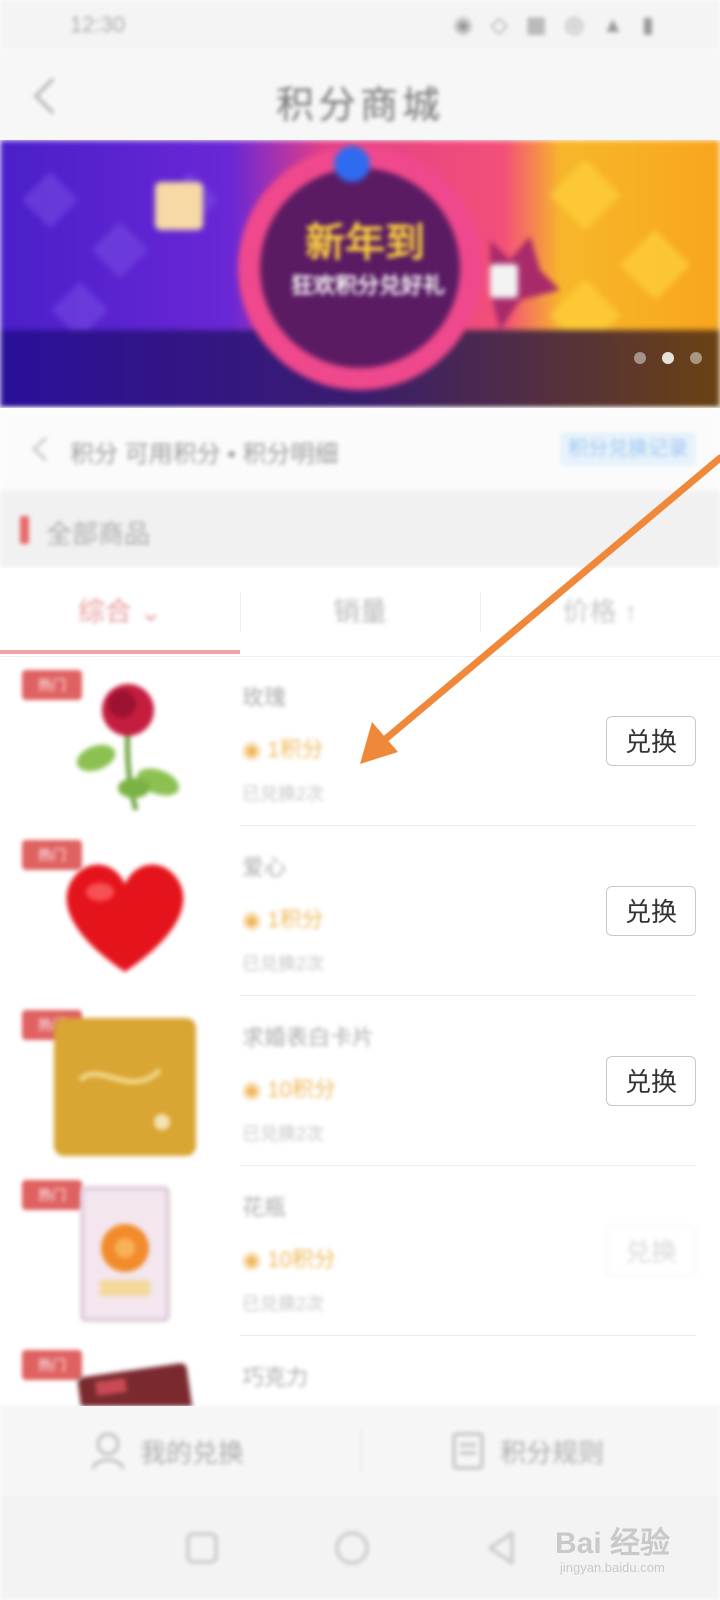 The height and width of the screenshot is (1600, 720). I want to click on points-rules-label: 积分规则, so click(552, 1452).